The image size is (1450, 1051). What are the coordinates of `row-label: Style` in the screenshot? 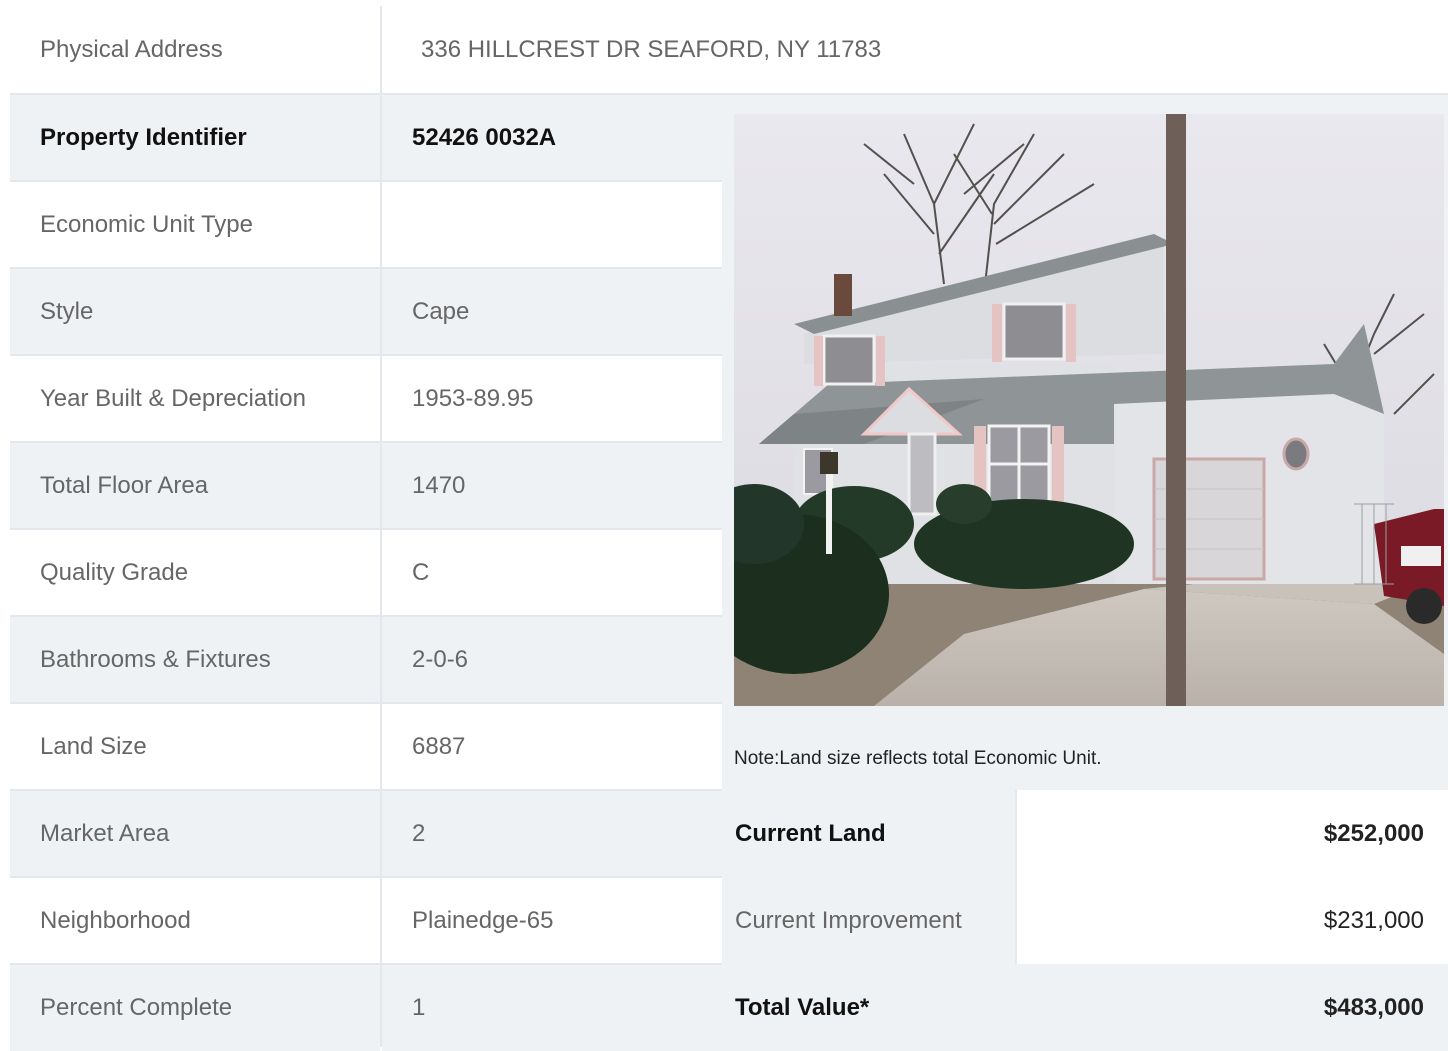 It's located at (67, 311).